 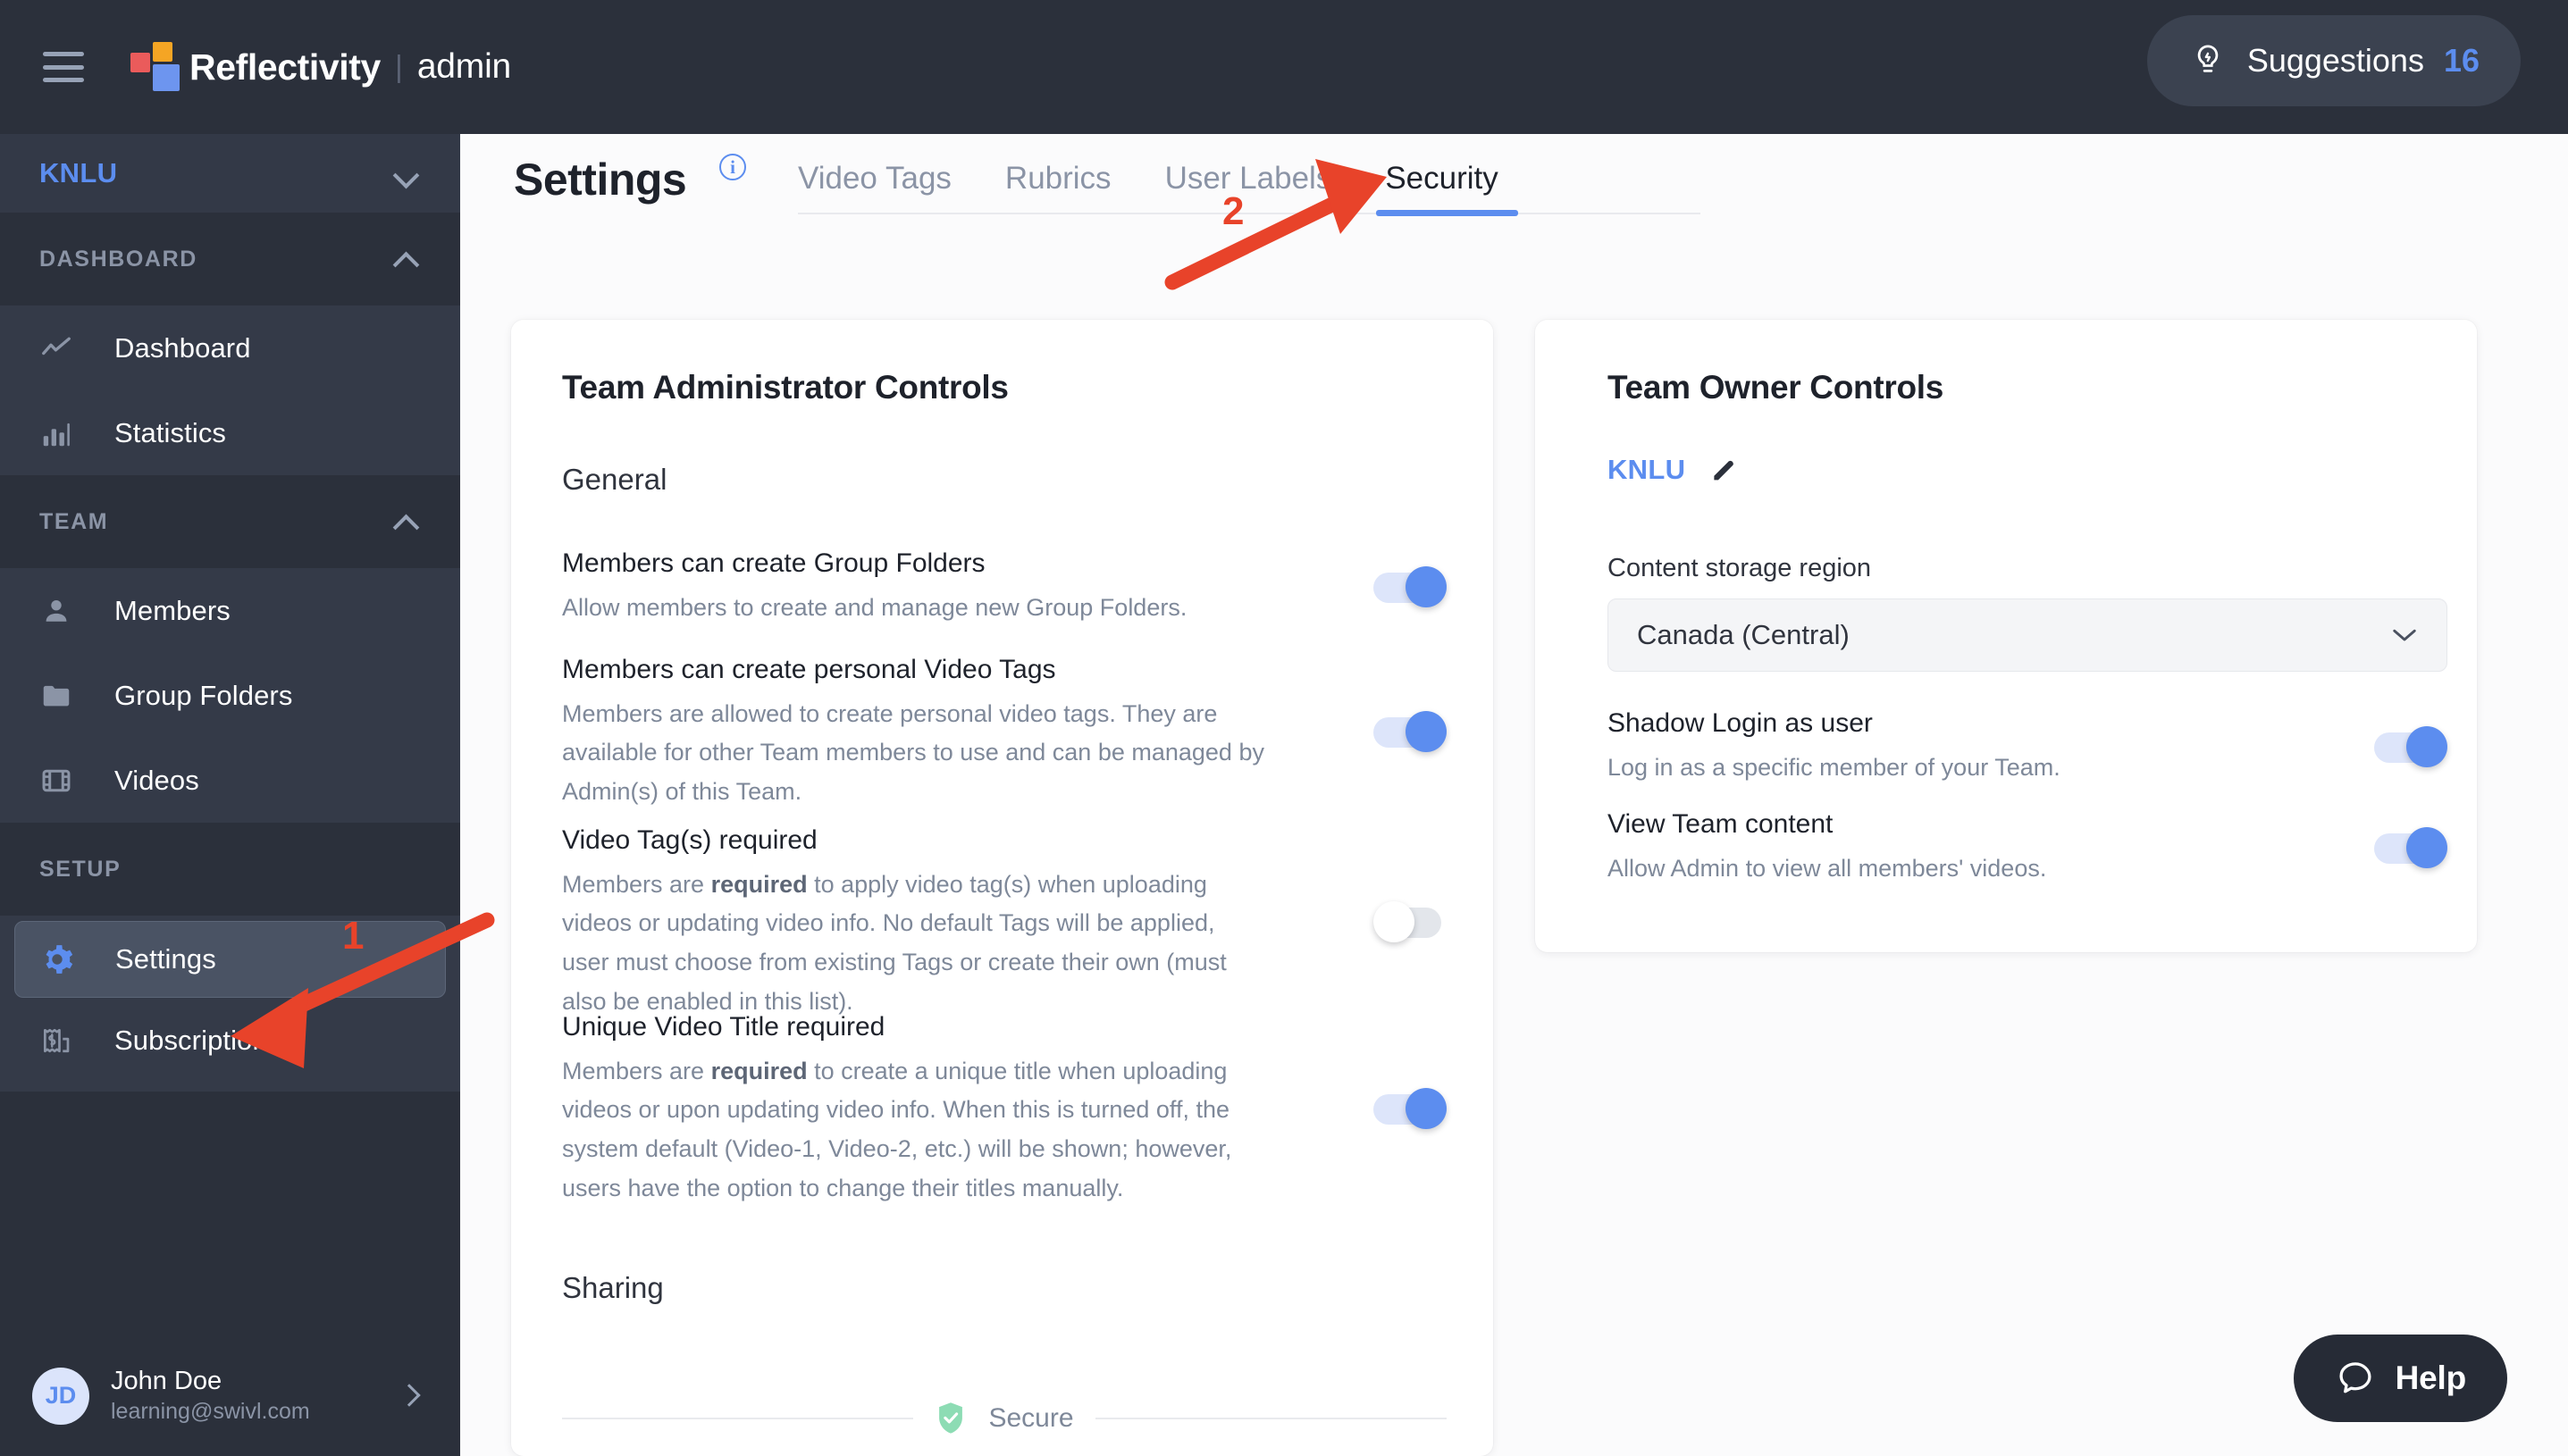 What do you see at coordinates (1740, 723) in the screenshot?
I see `setting-name: Shadow Login as user` at bounding box center [1740, 723].